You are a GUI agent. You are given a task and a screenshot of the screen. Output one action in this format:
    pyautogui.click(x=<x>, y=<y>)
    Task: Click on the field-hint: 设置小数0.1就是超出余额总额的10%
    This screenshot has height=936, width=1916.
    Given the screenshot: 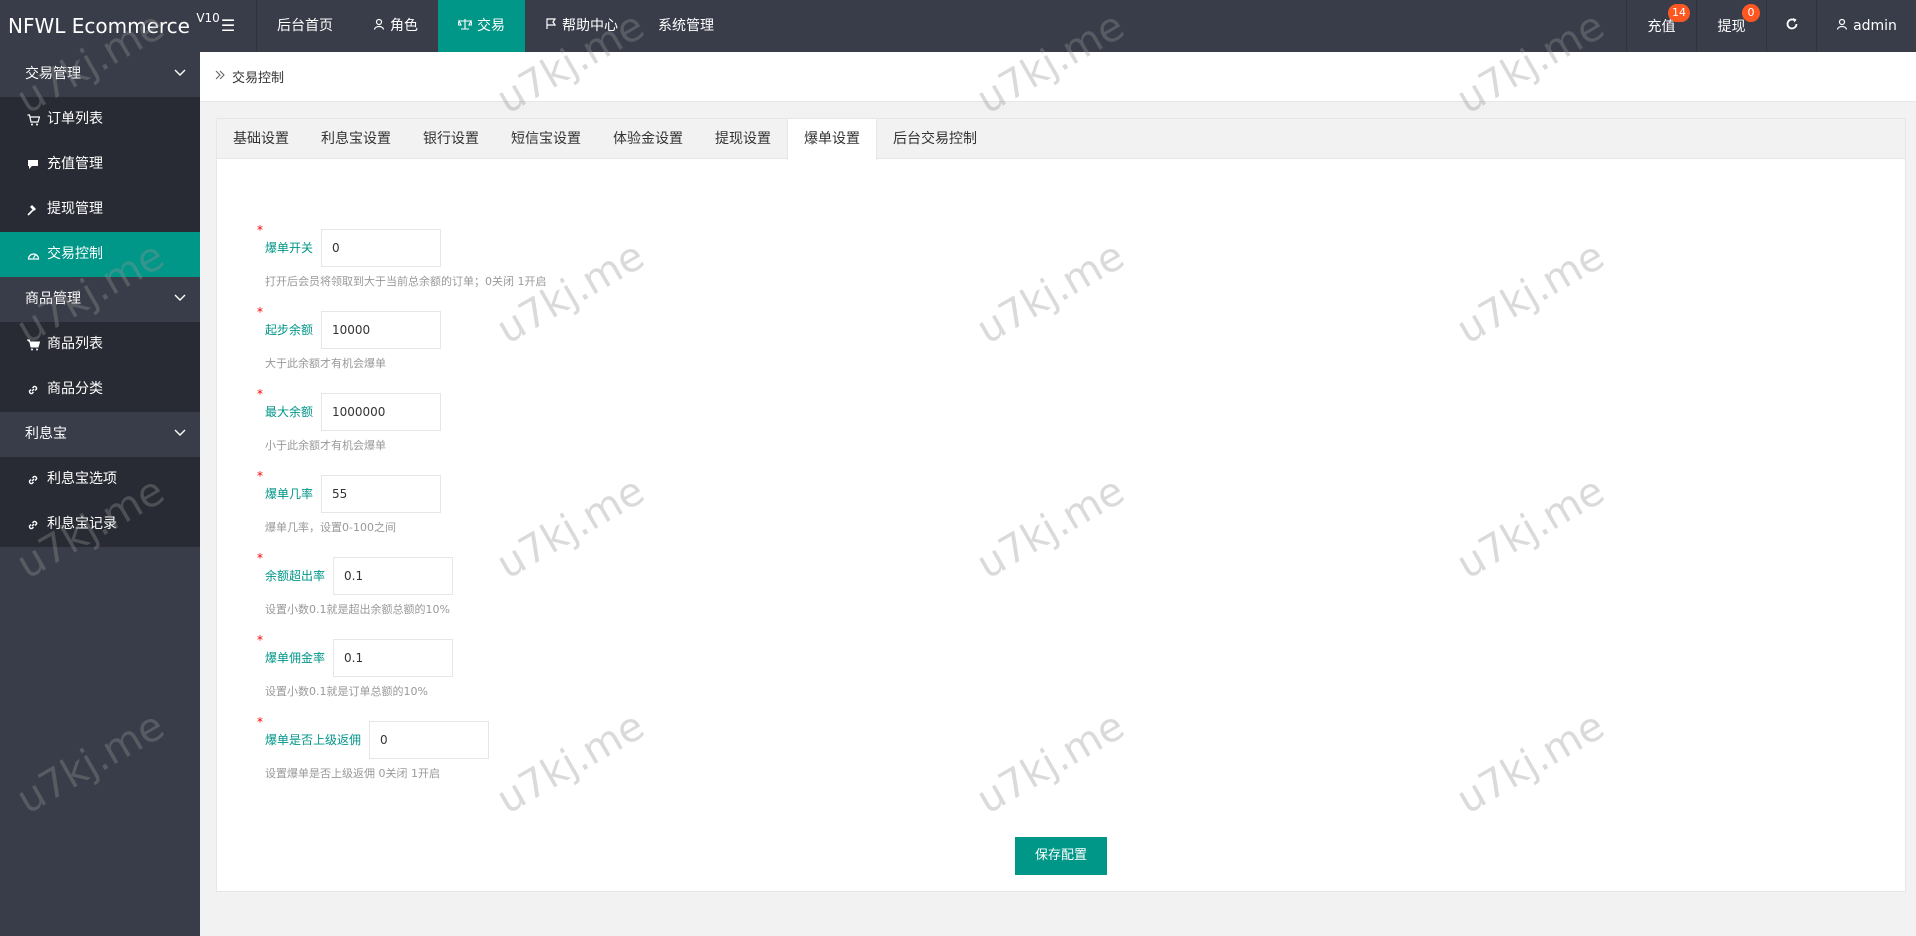 What is the action you would take?
    pyautogui.click(x=357, y=609)
    